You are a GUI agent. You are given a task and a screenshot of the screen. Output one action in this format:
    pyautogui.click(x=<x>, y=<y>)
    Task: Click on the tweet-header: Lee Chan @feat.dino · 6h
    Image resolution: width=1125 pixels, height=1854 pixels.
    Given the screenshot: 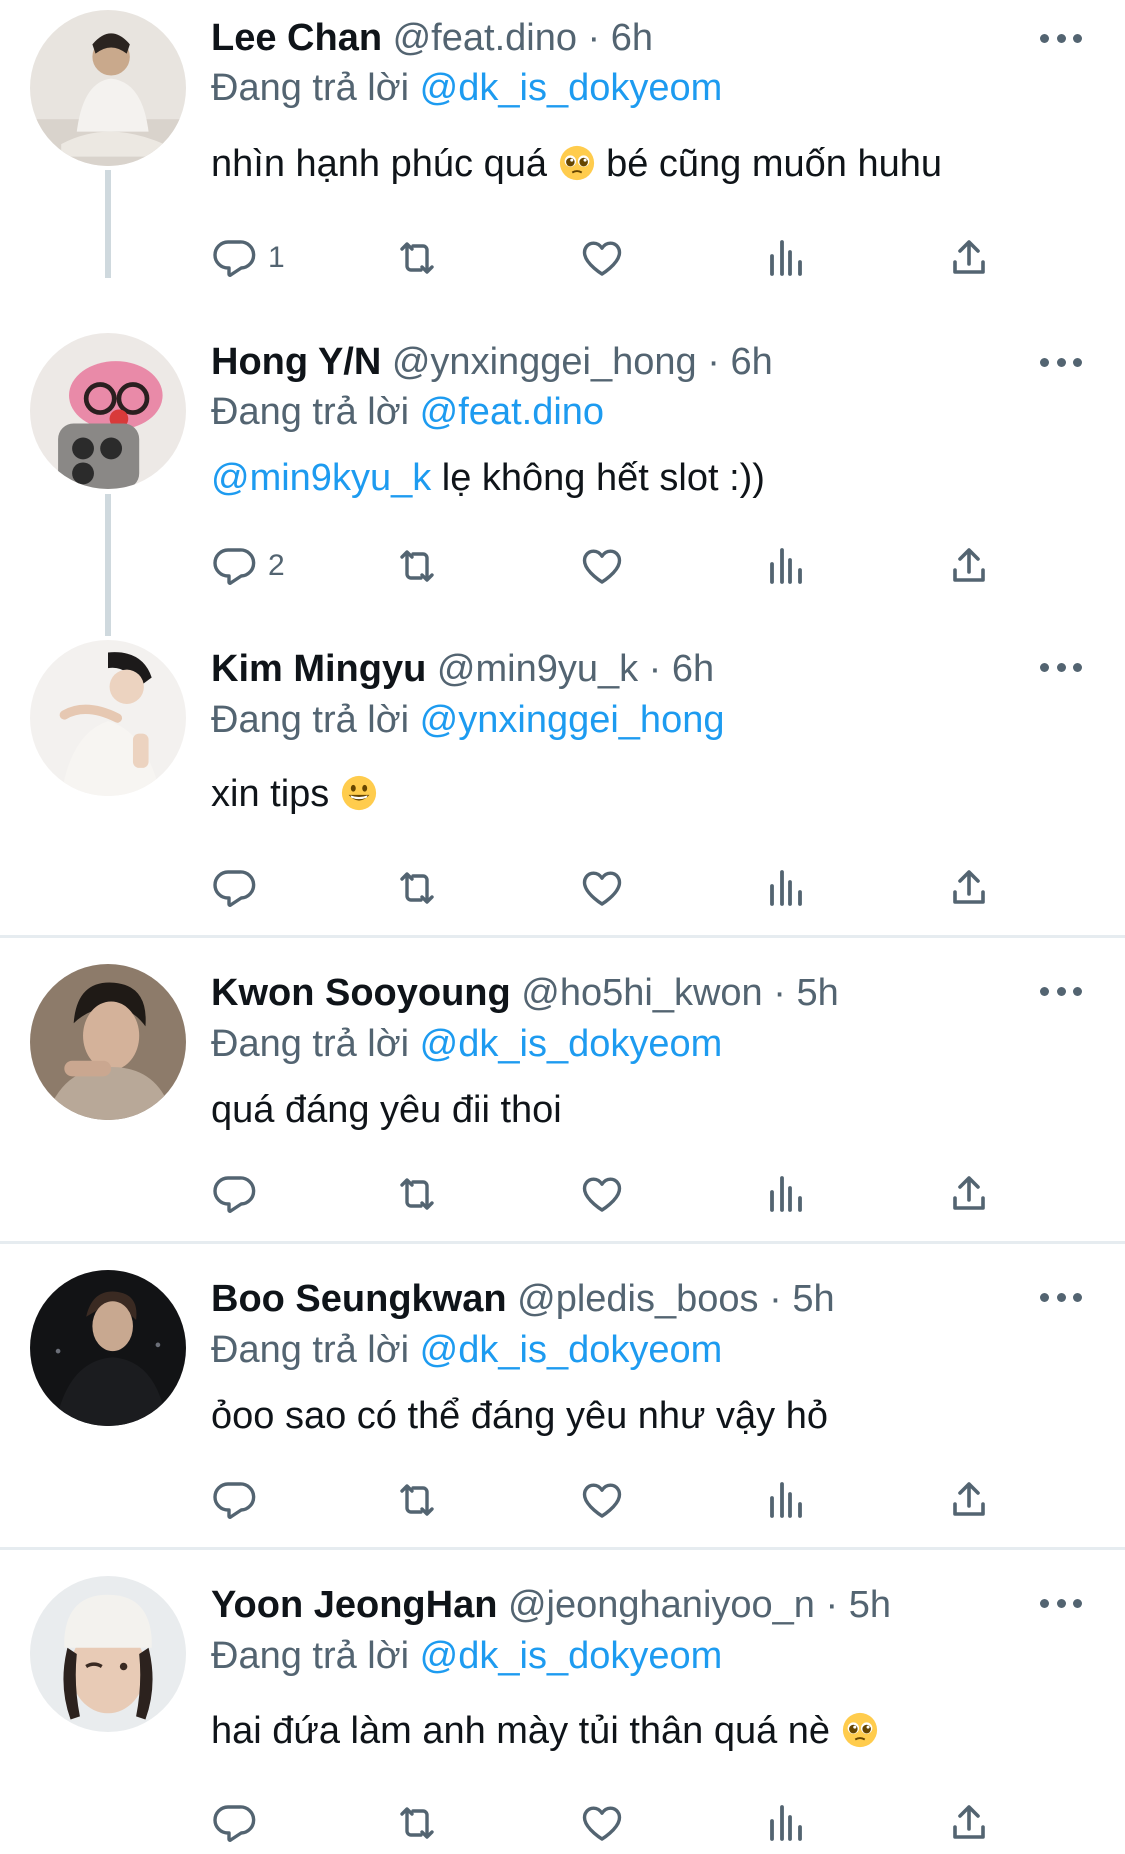 What is the action you would take?
    pyautogui.click(x=432, y=38)
    